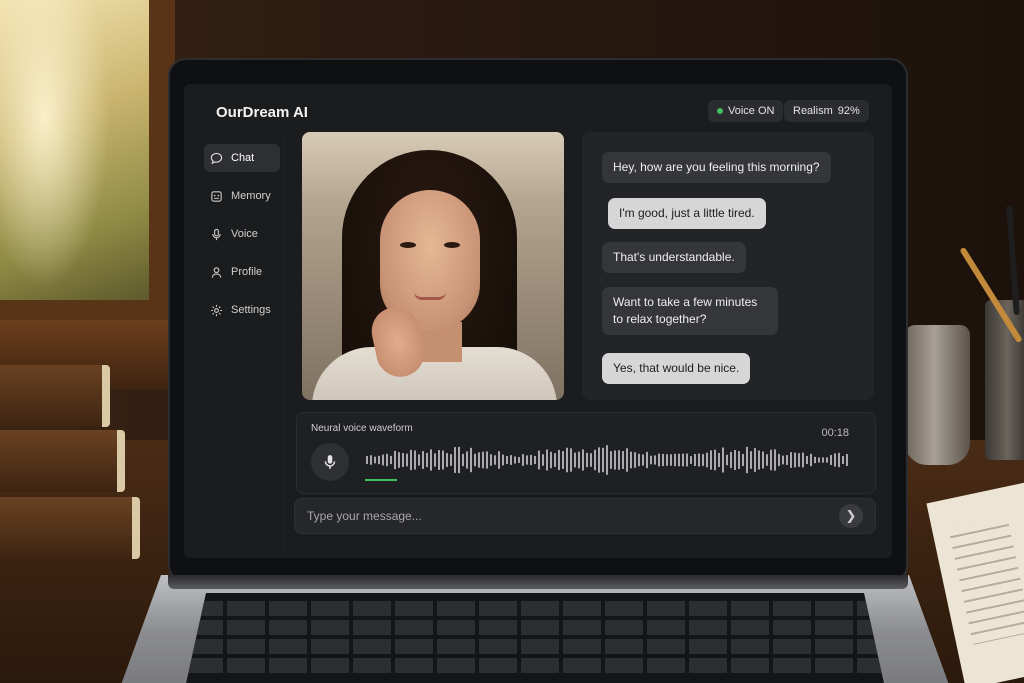  I want to click on sidebar-item-memory: Memory, so click(242, 196).